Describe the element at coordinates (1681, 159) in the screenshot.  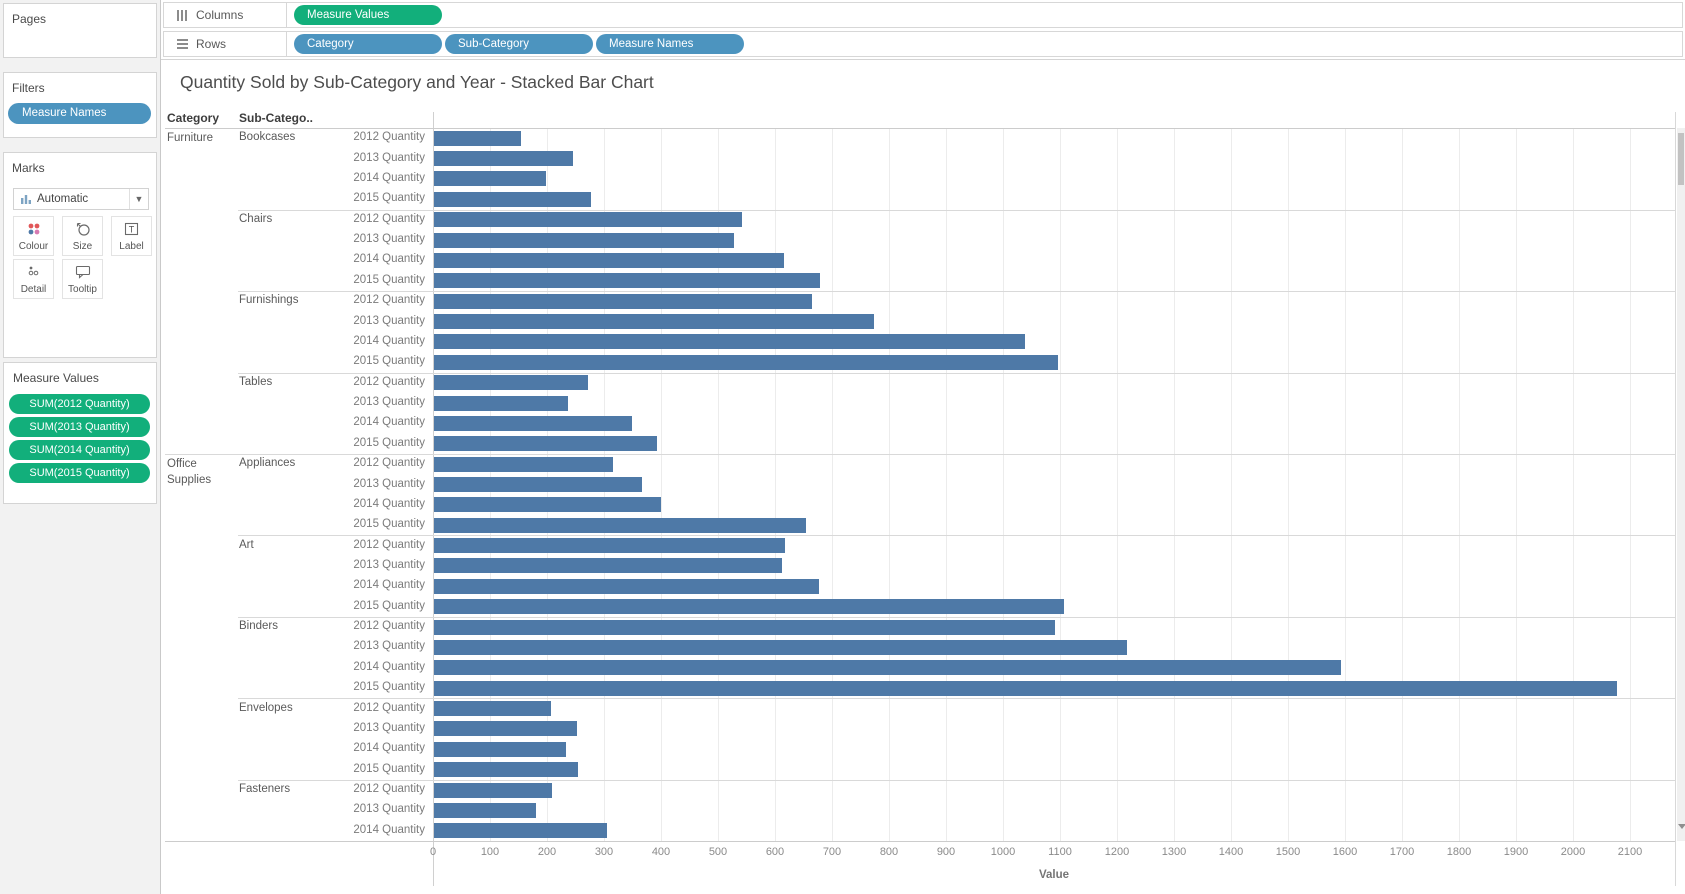
I see `vertical-scrollbar-thumb` at that location.